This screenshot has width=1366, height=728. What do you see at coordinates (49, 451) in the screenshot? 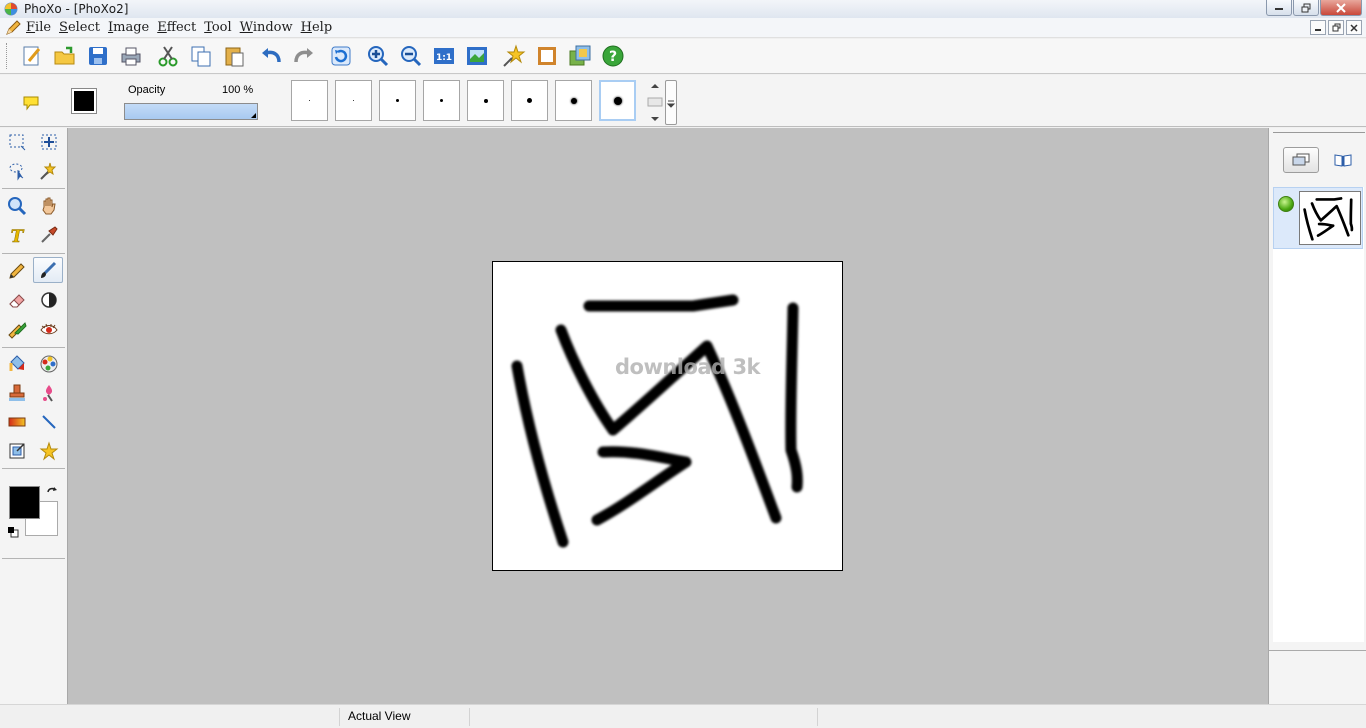
I see `shape-tool` at bounding box center [49, 451].